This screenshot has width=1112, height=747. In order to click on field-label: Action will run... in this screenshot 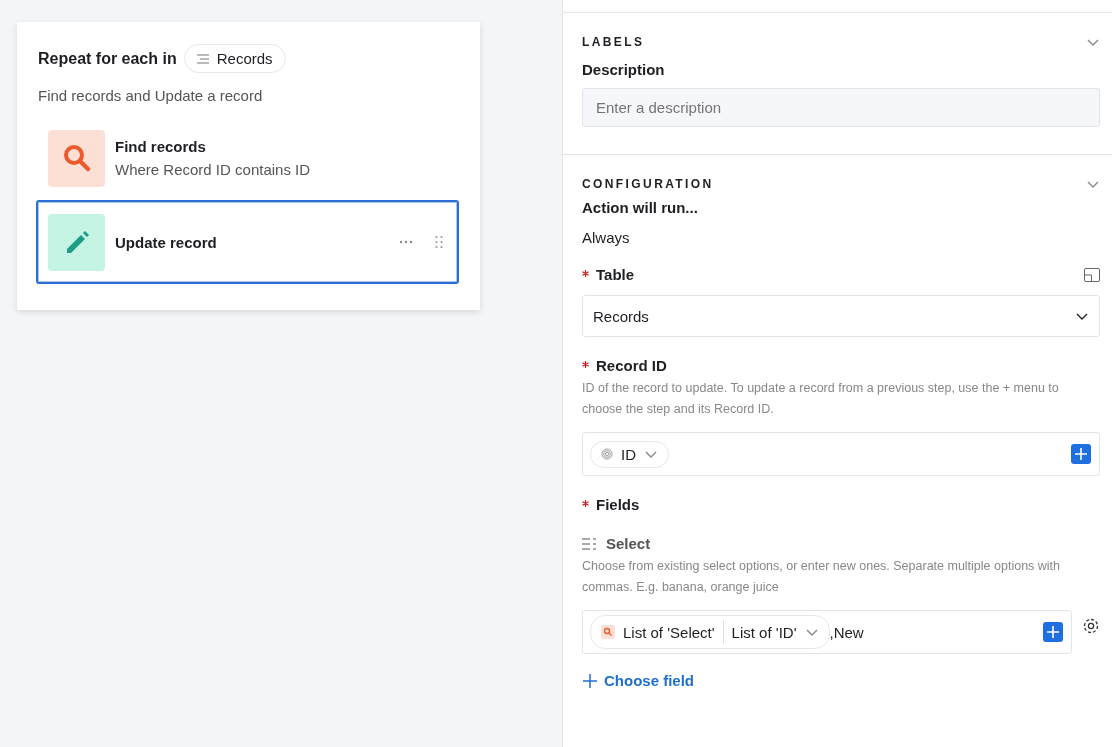, I will do `click(640, 207)`.